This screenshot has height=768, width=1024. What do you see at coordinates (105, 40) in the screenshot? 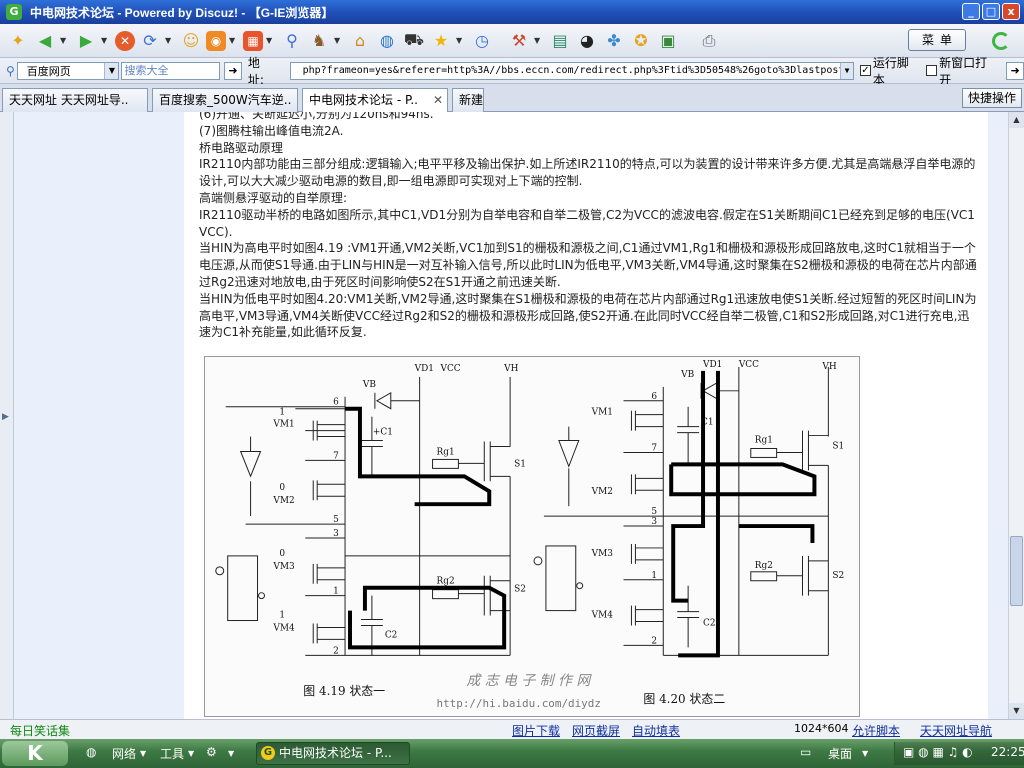
I see `forward-dropdown-icon: ▼` at bounding box center [105, 40].